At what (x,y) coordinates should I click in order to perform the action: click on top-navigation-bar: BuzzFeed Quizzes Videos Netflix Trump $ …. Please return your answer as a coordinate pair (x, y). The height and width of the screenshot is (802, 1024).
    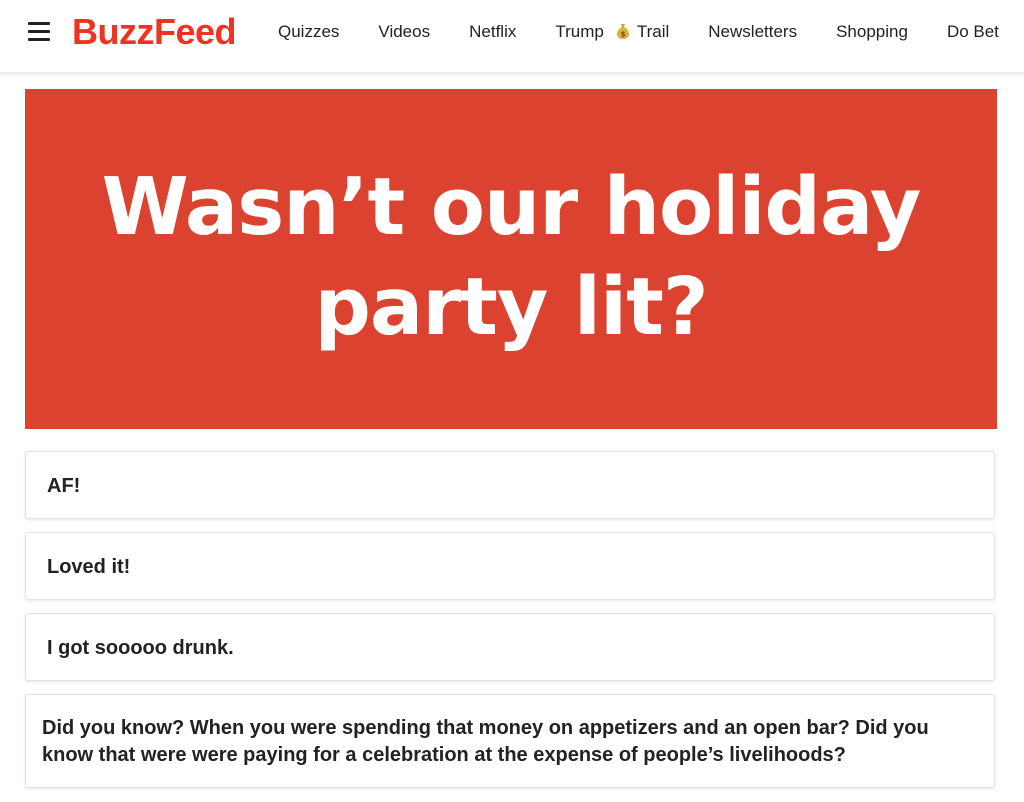
    Looking at the image, I should click on (512, 36).